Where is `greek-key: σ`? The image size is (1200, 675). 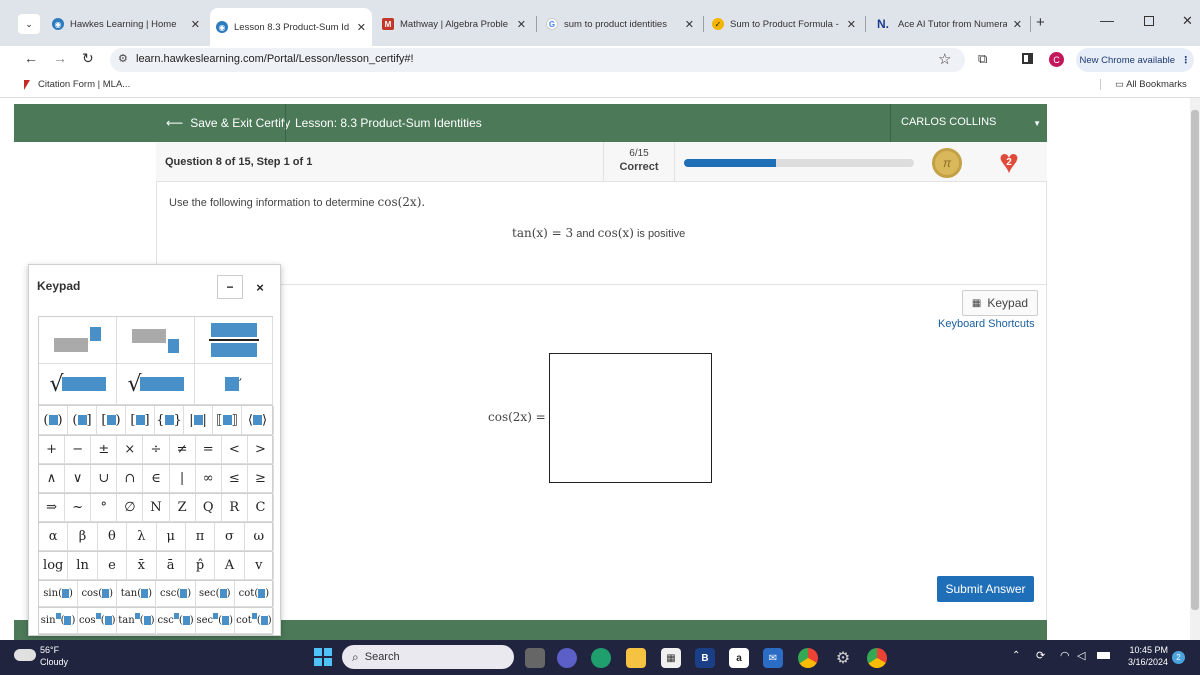 greek-key: σ is located at coordinates (230, 537).